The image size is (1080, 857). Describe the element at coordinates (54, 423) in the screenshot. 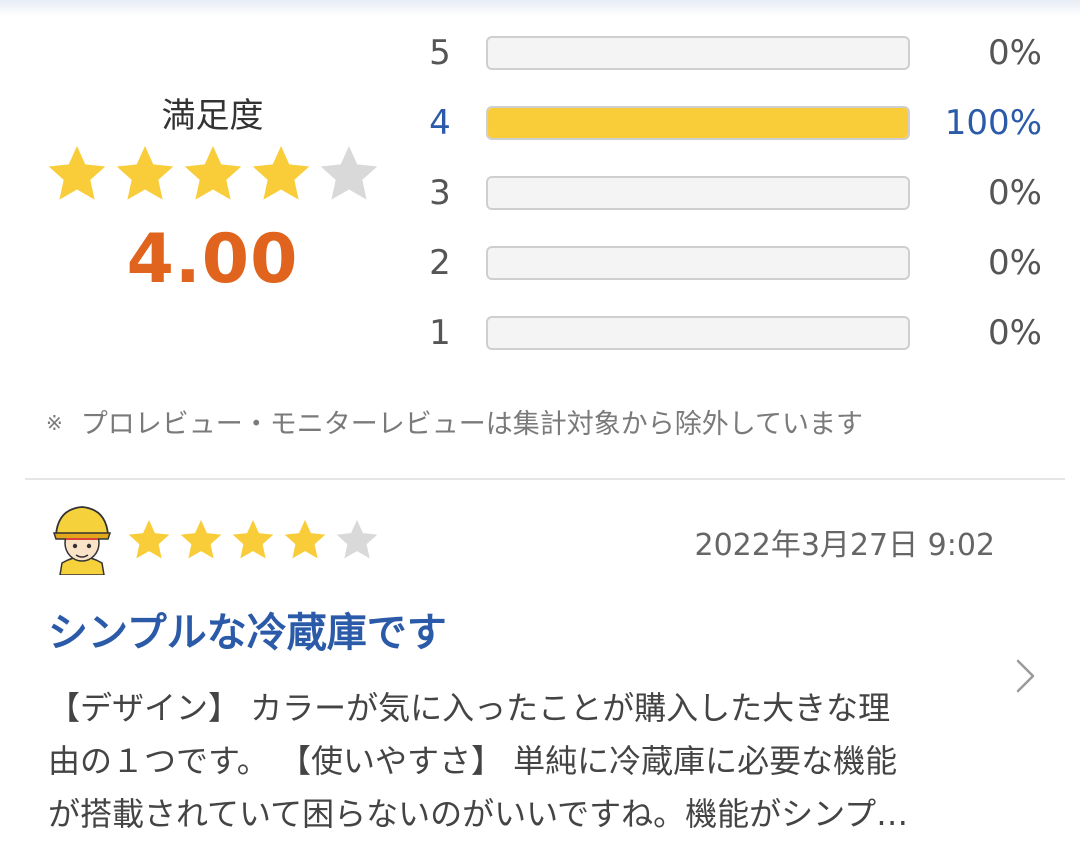

I see `note-mark: ※` at that location.